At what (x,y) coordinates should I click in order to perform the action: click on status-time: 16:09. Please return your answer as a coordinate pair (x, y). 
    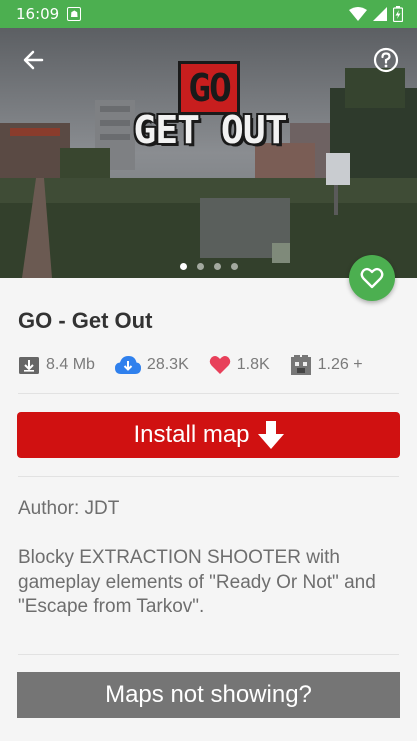
    Looking at the image, I should click on (38, 14).